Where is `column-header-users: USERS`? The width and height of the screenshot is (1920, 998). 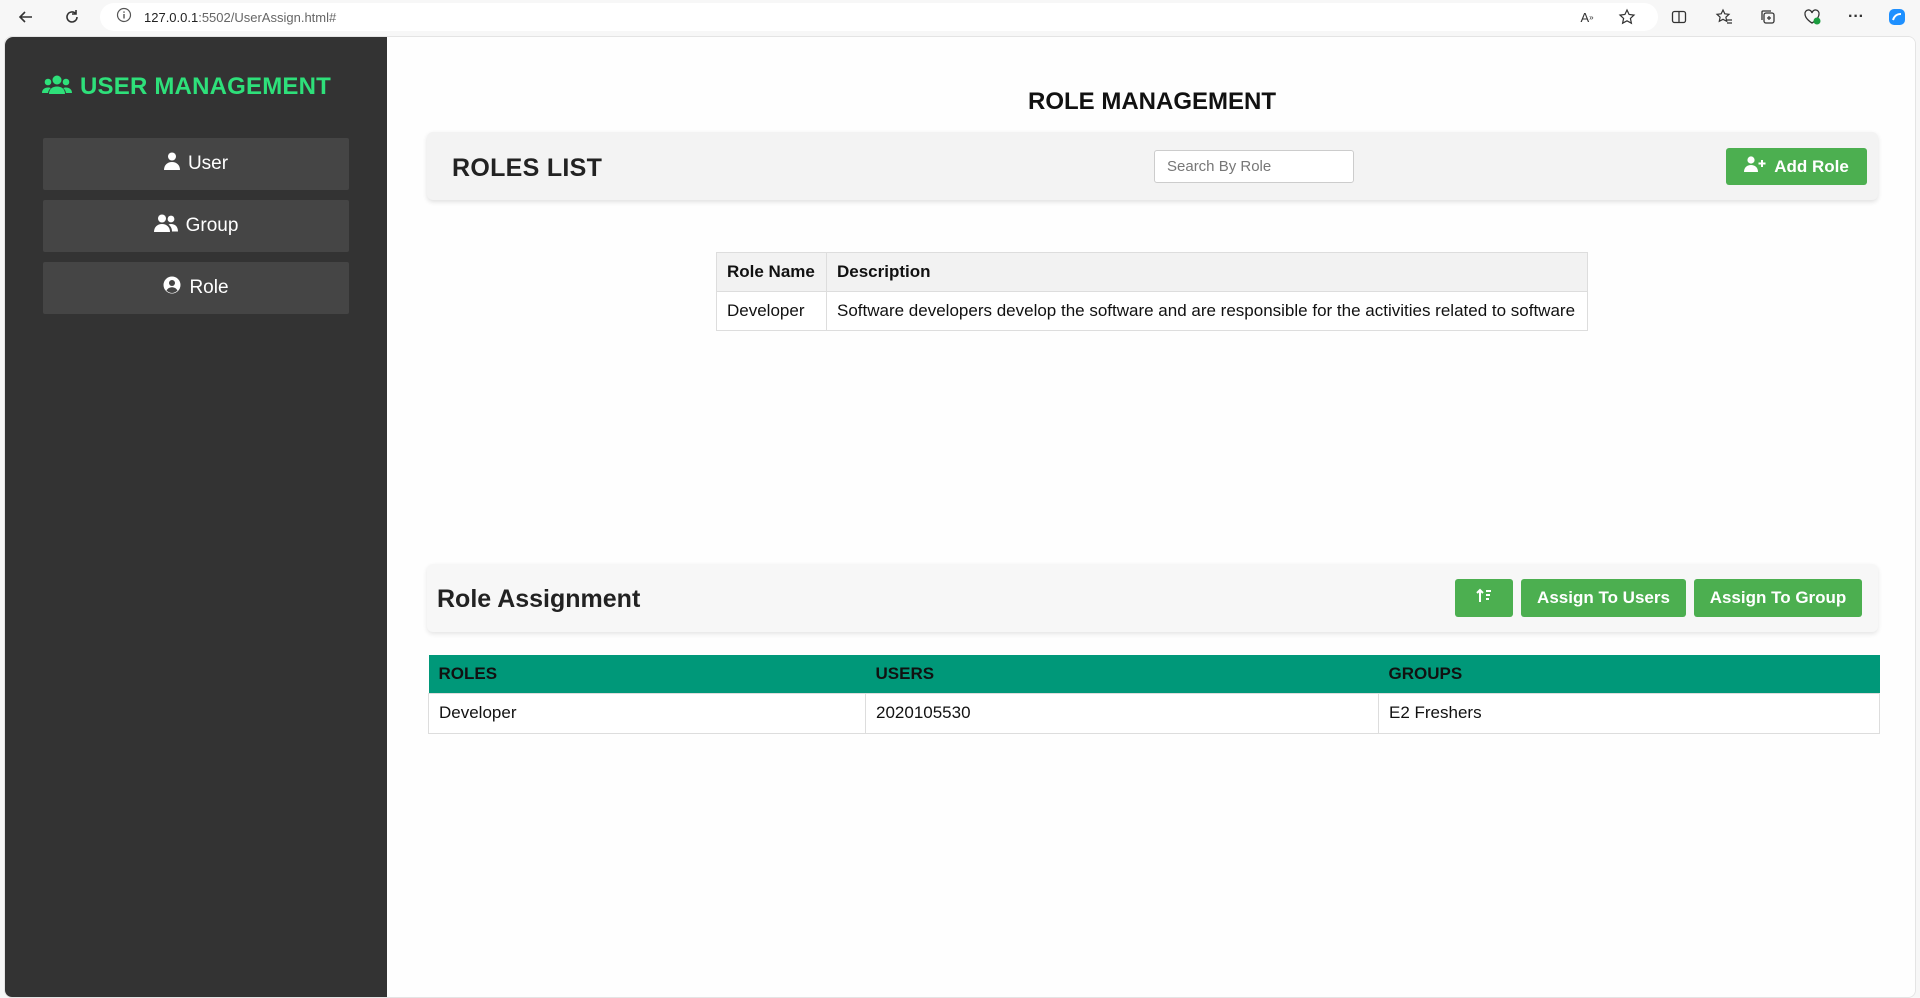 column-header-users: USERS is located at coordinates (1122, 674).